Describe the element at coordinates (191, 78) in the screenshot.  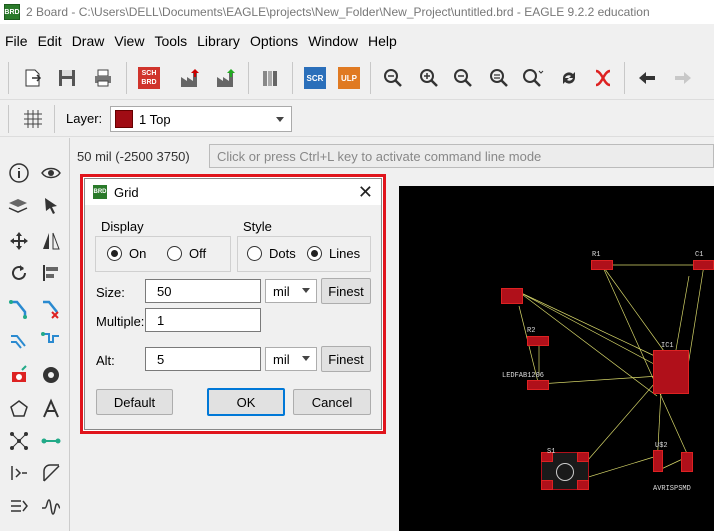
I see `cam-processor-icon` at that location.